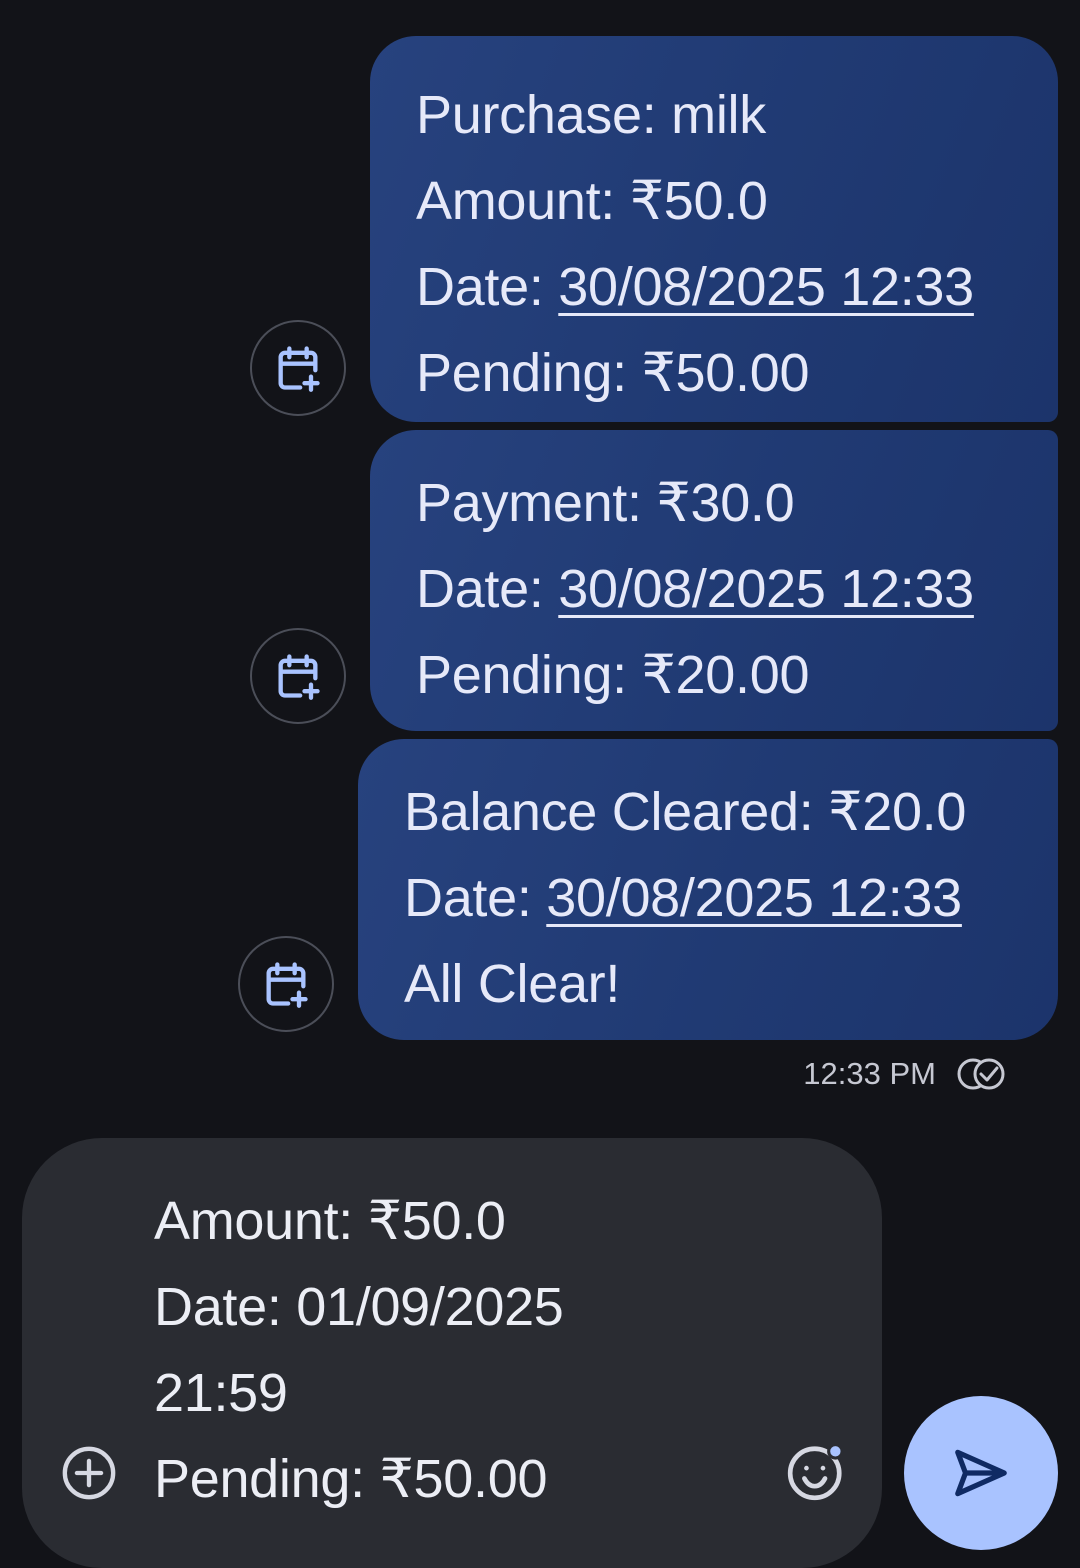  I want to click on message-line: Amount: ₹50.0, so click(592, 201).